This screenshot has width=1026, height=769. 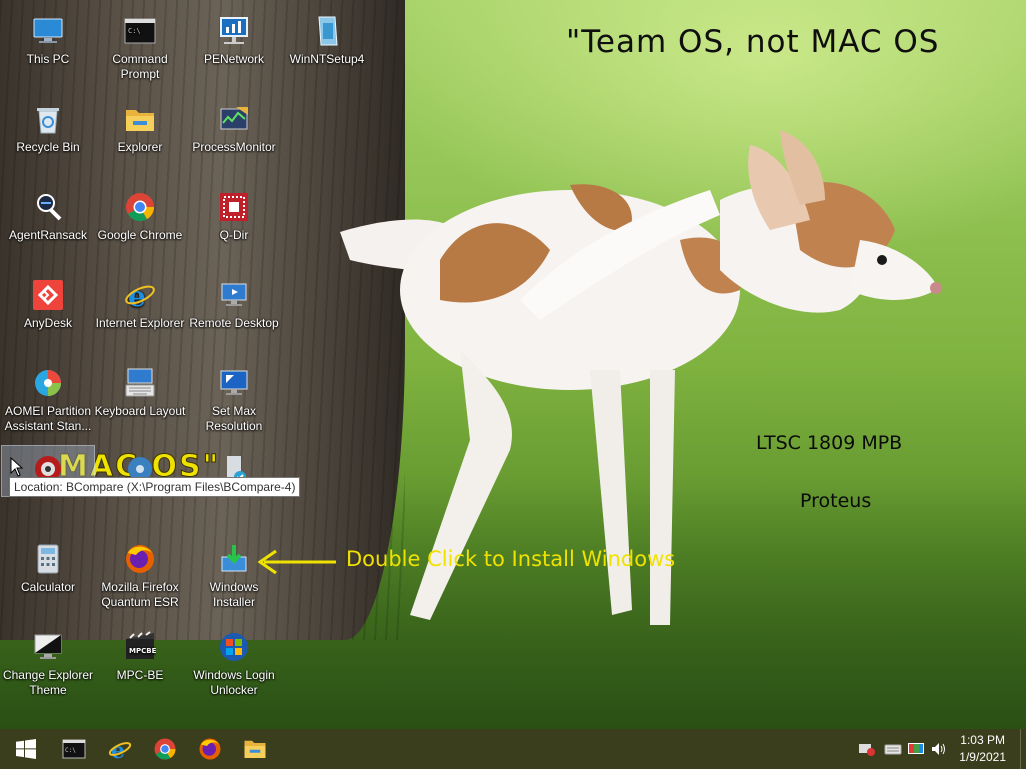 I want to click on computer-icon, so click(x=48, y=31).